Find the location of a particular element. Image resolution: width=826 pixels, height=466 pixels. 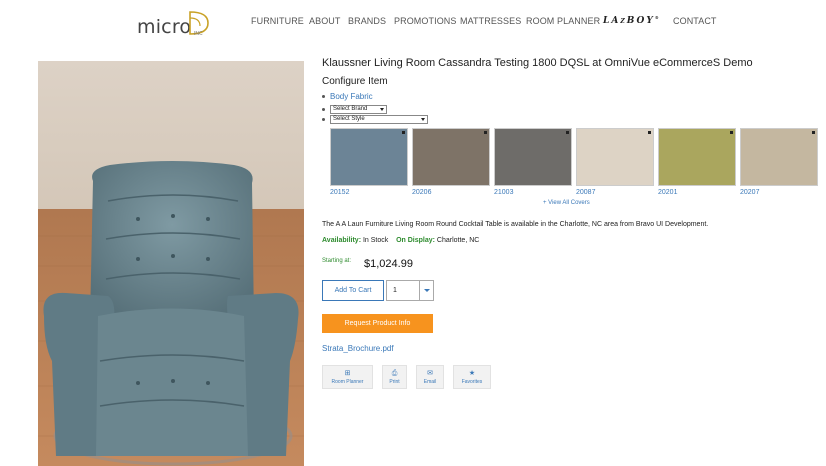

brochure-link: Strata_Brochure.pdf is located at coordinates (358, 348).